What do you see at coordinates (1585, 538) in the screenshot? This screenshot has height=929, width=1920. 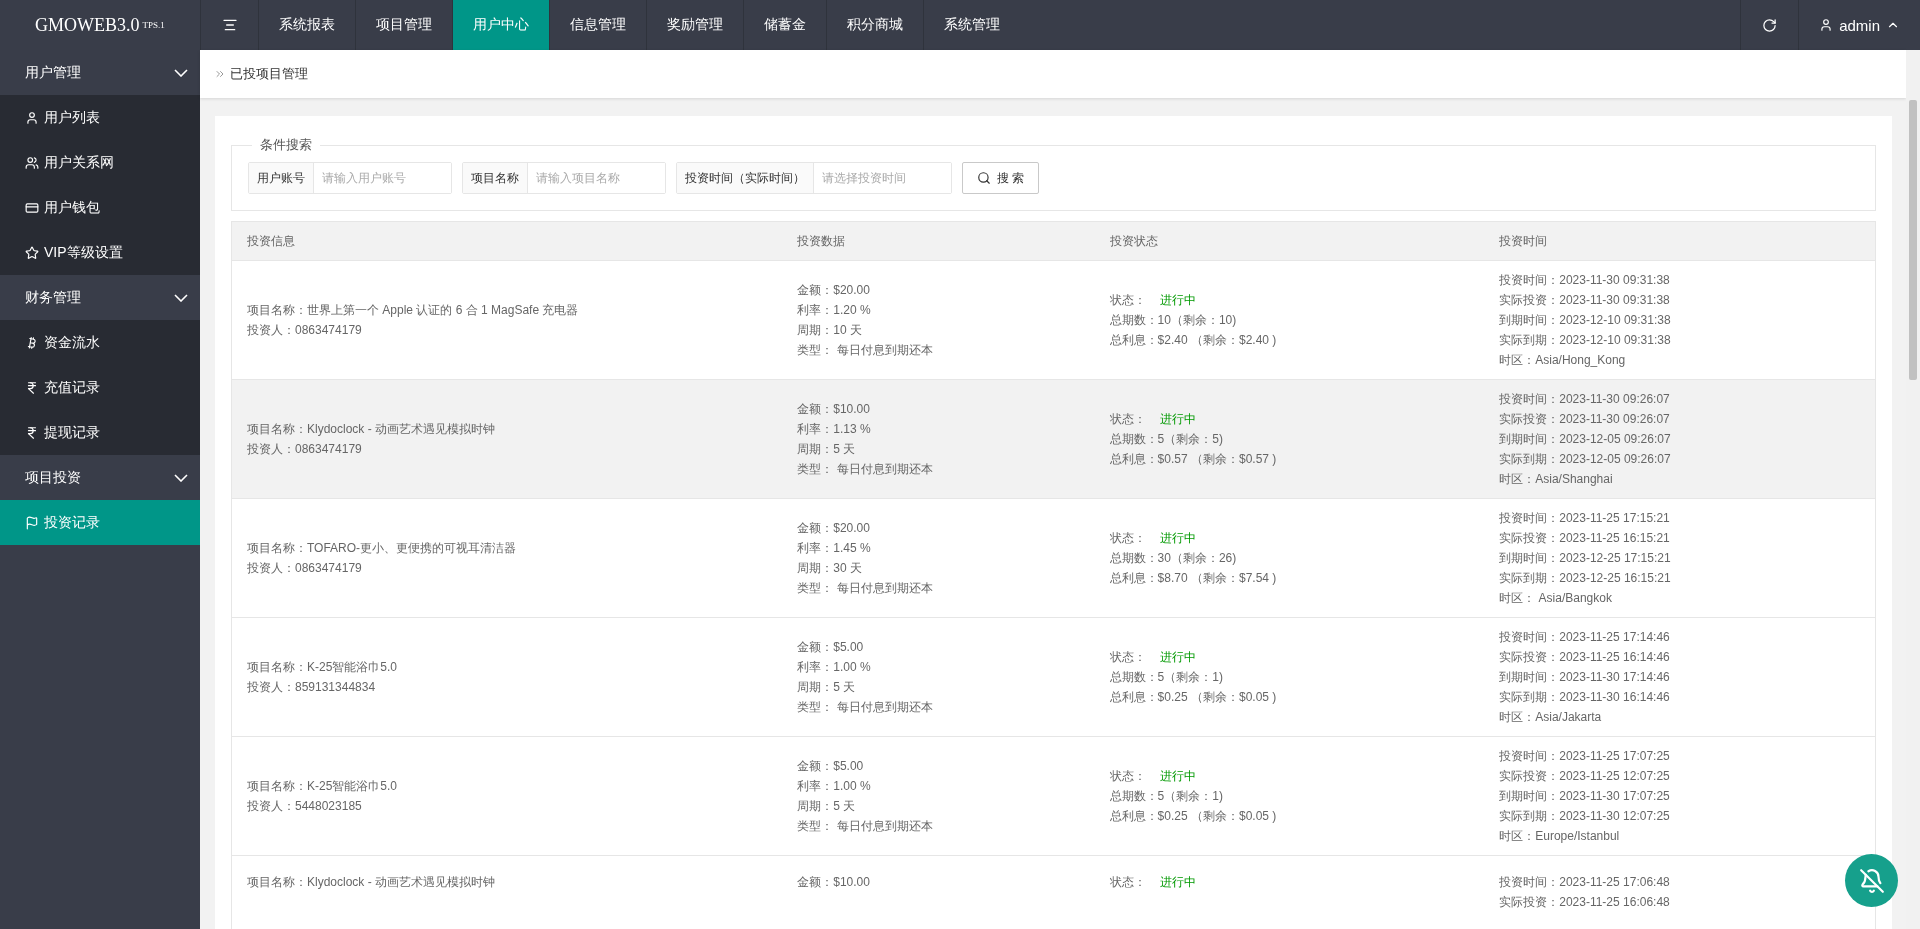 I see `time-line: 实际投资：2023-11-25 16:15:21` at bounding box center [1585, 538].